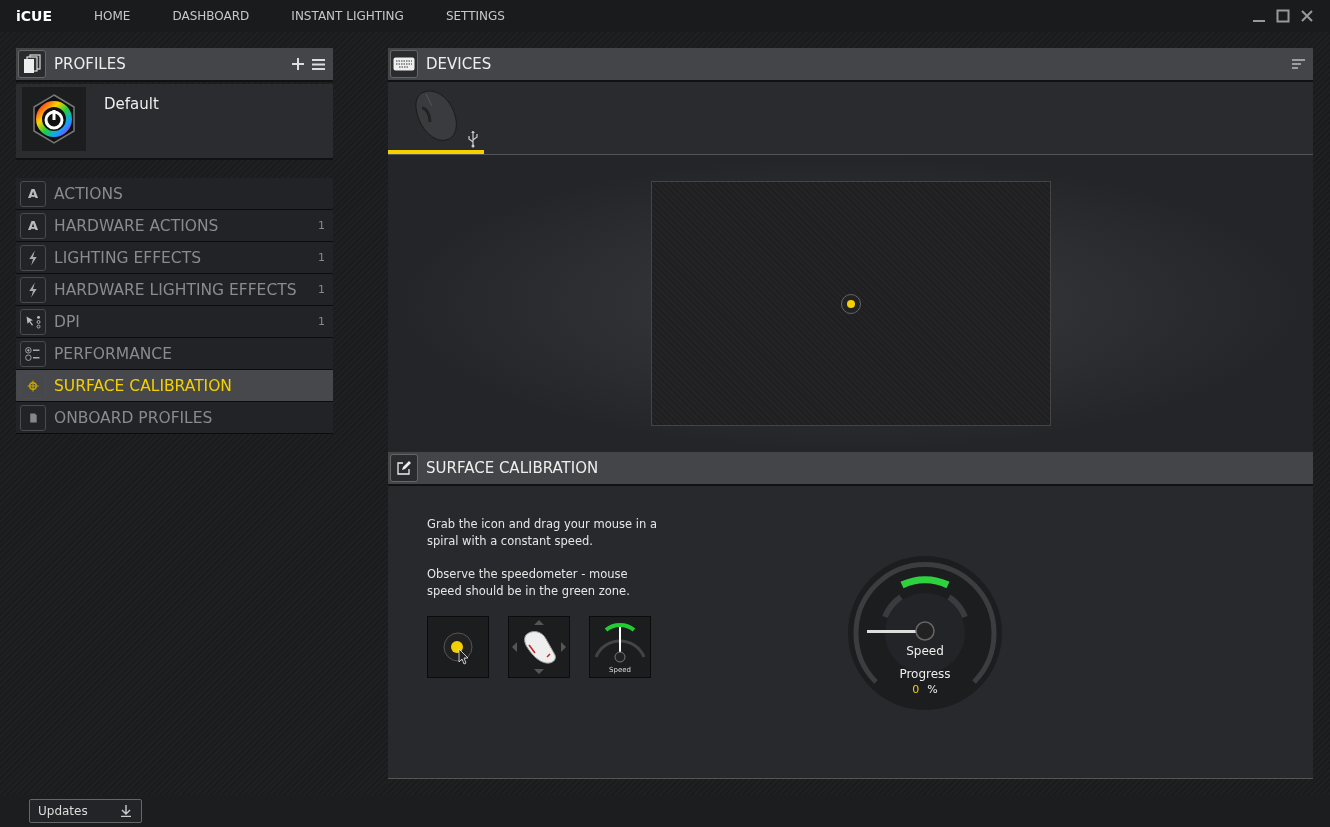 Image resolution: width=1330 pixels, height=827 pixels. I want to click on nav-tab: HOME, so click(119, 16).